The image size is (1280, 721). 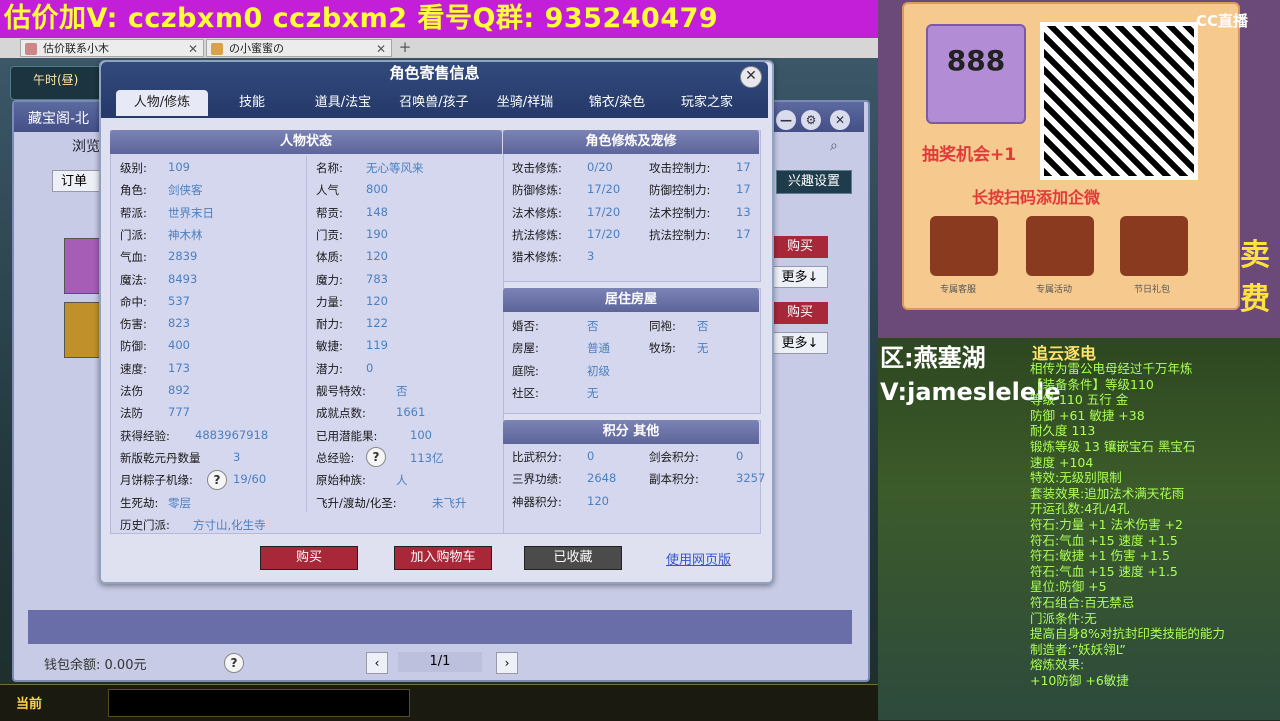 I want to click on stat-label: 门贡:, so click(x=329, y=234).